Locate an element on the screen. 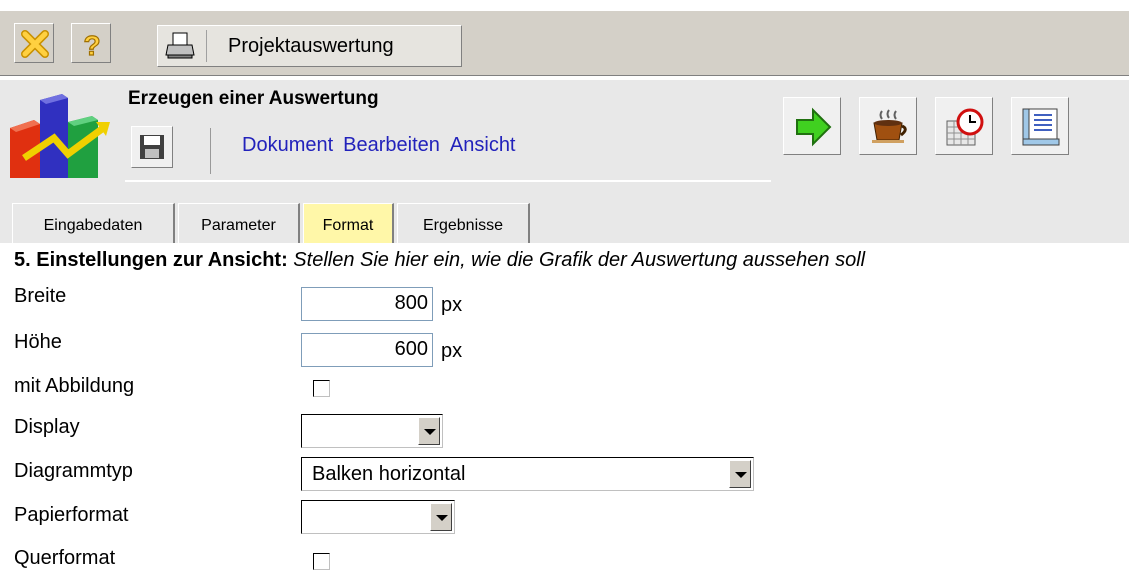 This screenshot has width=1129, height=584. hoehe-unit: px is located at coordinates (452, 351).